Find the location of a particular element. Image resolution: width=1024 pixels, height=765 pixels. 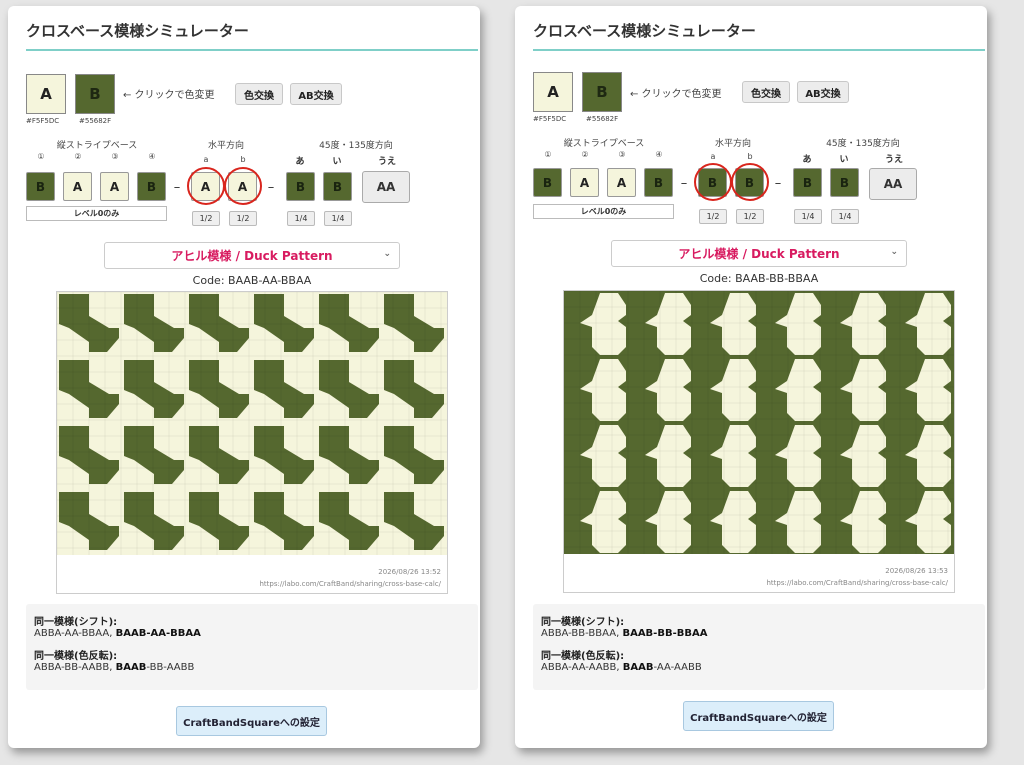

preview-timestamp: 2026/08/26 13:52 is located at coordinates (409, 572).